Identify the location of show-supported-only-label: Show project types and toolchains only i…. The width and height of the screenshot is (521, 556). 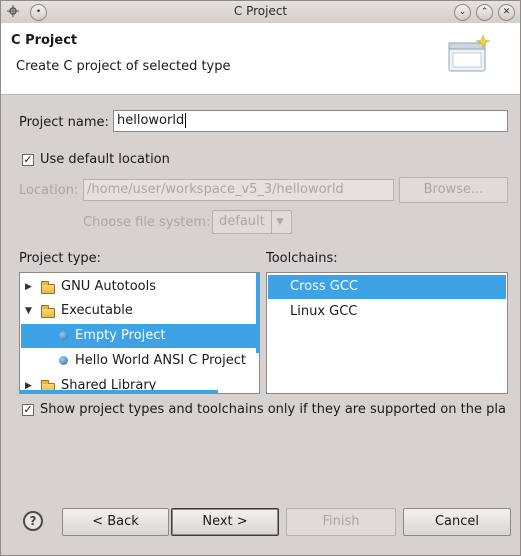
(273, 409).